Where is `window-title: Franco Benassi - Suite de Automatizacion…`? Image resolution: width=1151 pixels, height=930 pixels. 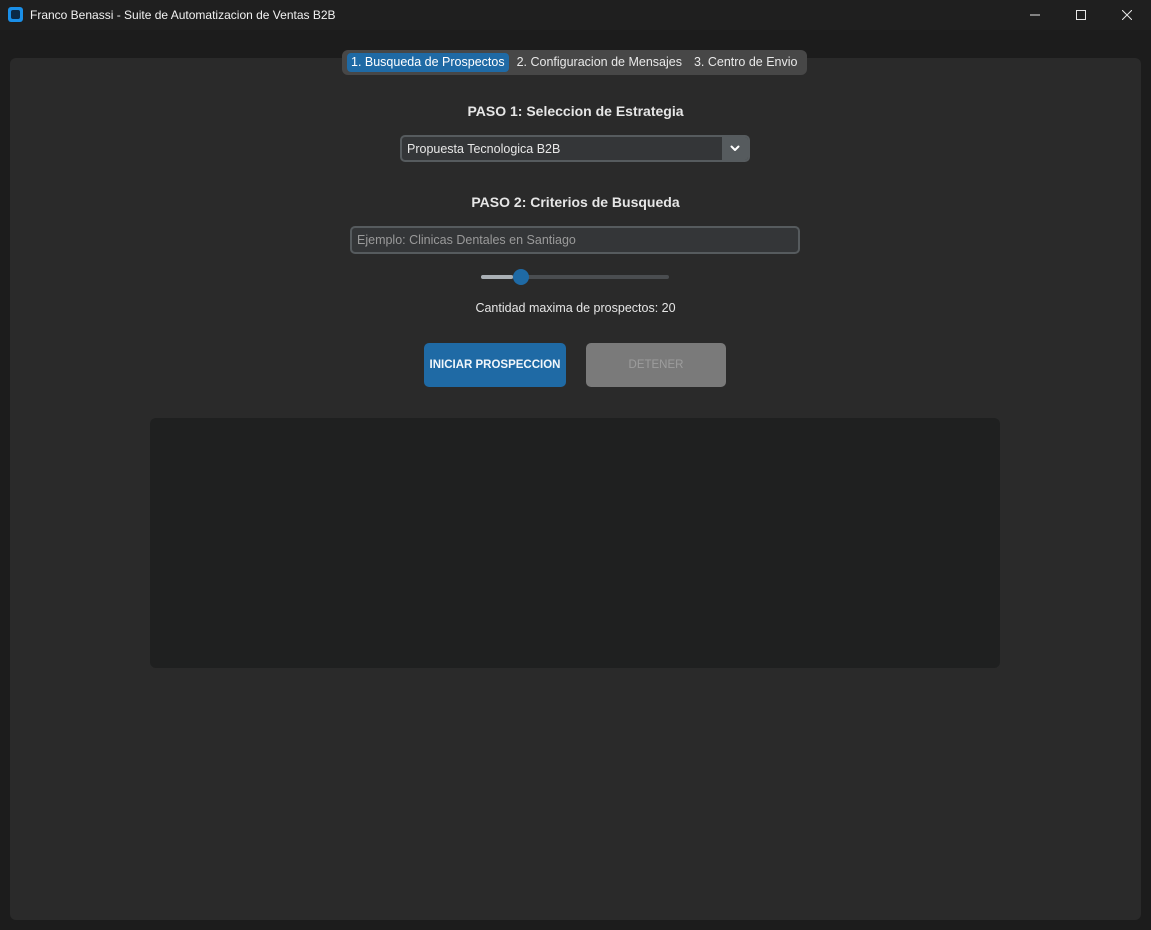
window-title: Franco Benassi - Suite de Automatizacion… is located at coordinates (183, 15).